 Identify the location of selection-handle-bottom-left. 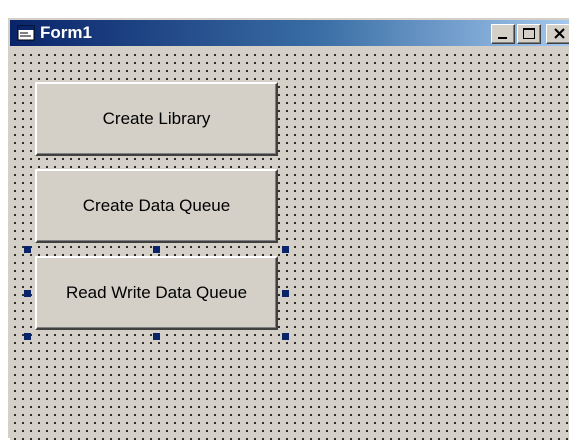
(27, 336).